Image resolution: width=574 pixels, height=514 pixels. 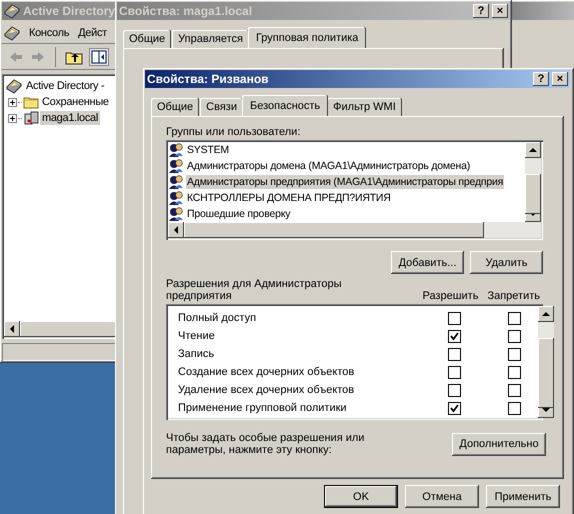 I want to click on tree-item: maga1.local, so click(x=70, y=118).